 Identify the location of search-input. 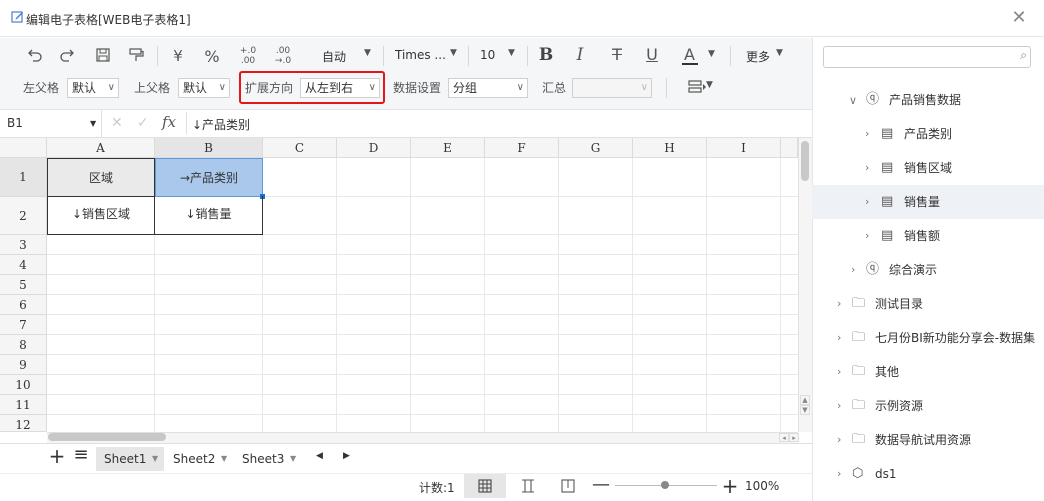
(918, 57).